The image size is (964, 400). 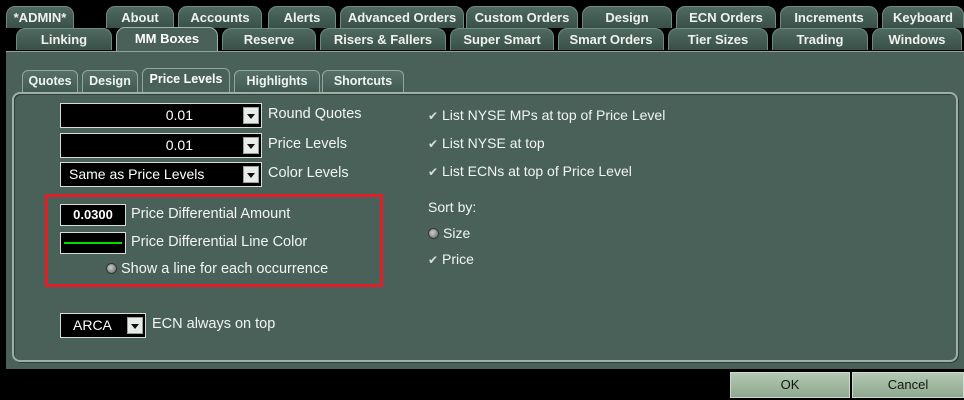 I want to click on tab-custom-orders: Custom Orders, so click(x=522, y=17).